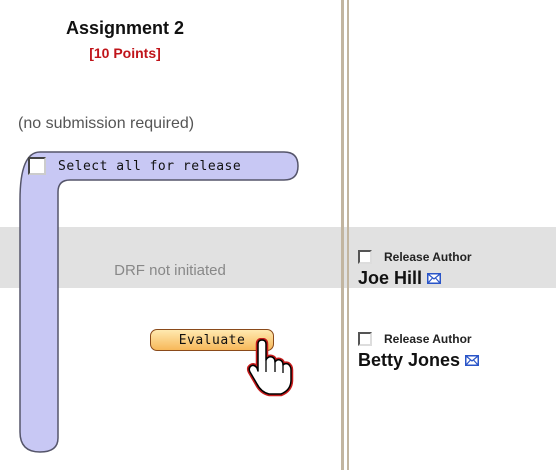  Describe the element at coordinates (125, 28) in the screenshot. I see `assignment-title: Assignment 2` at that location.